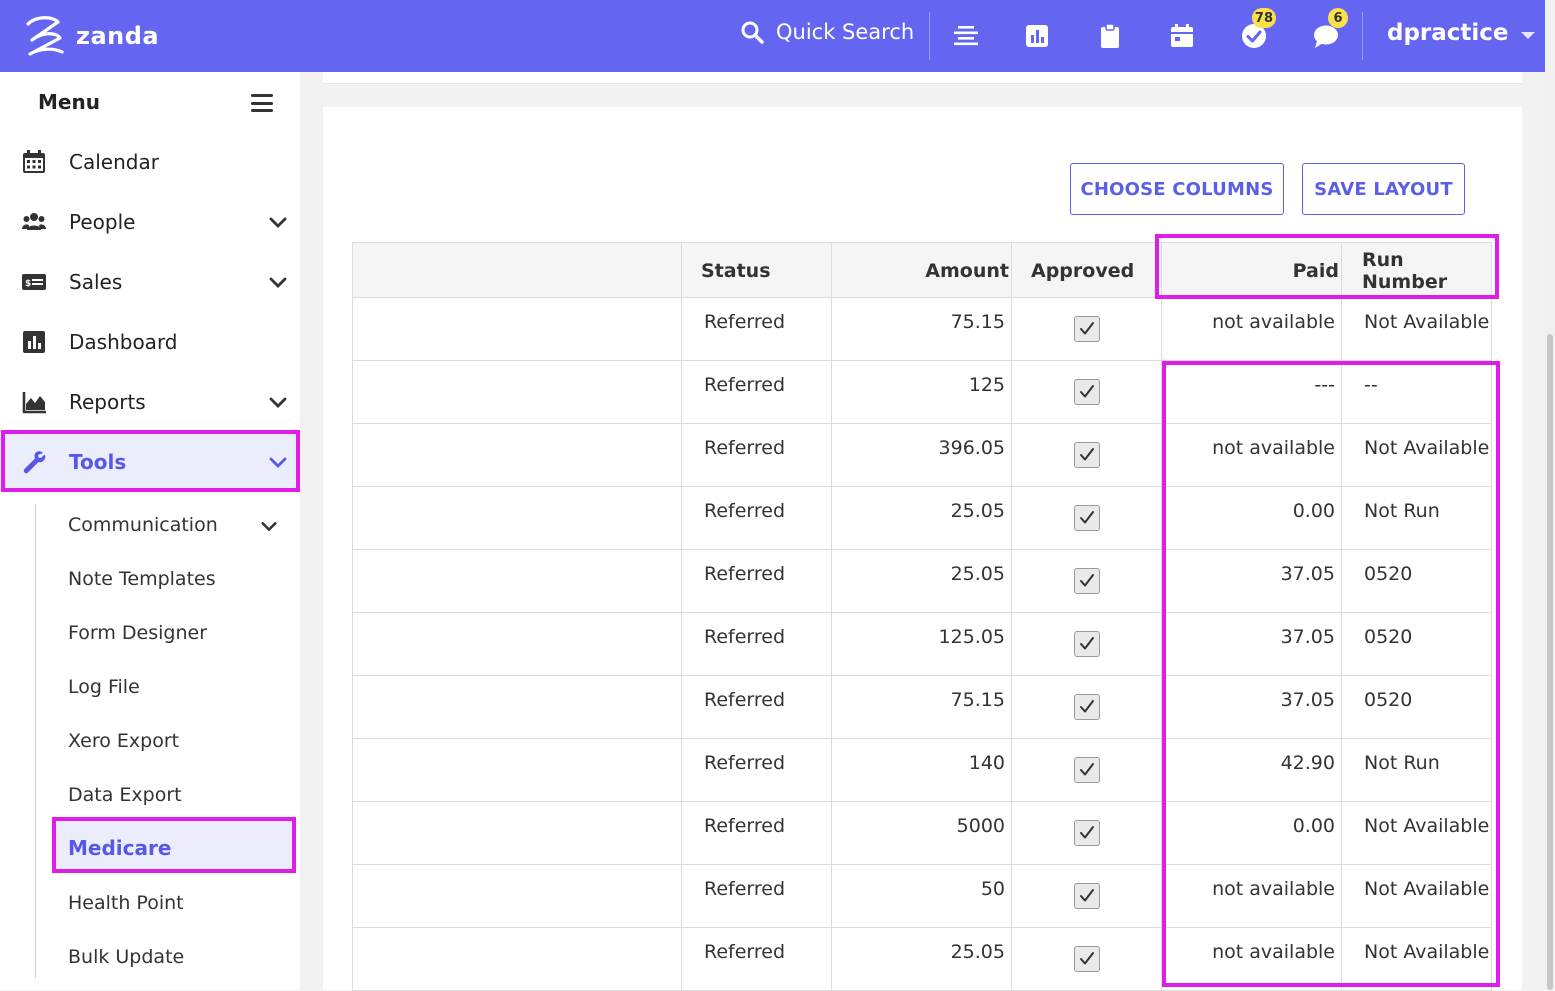 The image size is (1555, 991). I want to click on submenu-item-form-designer: Form Designer, so click(137, 633).